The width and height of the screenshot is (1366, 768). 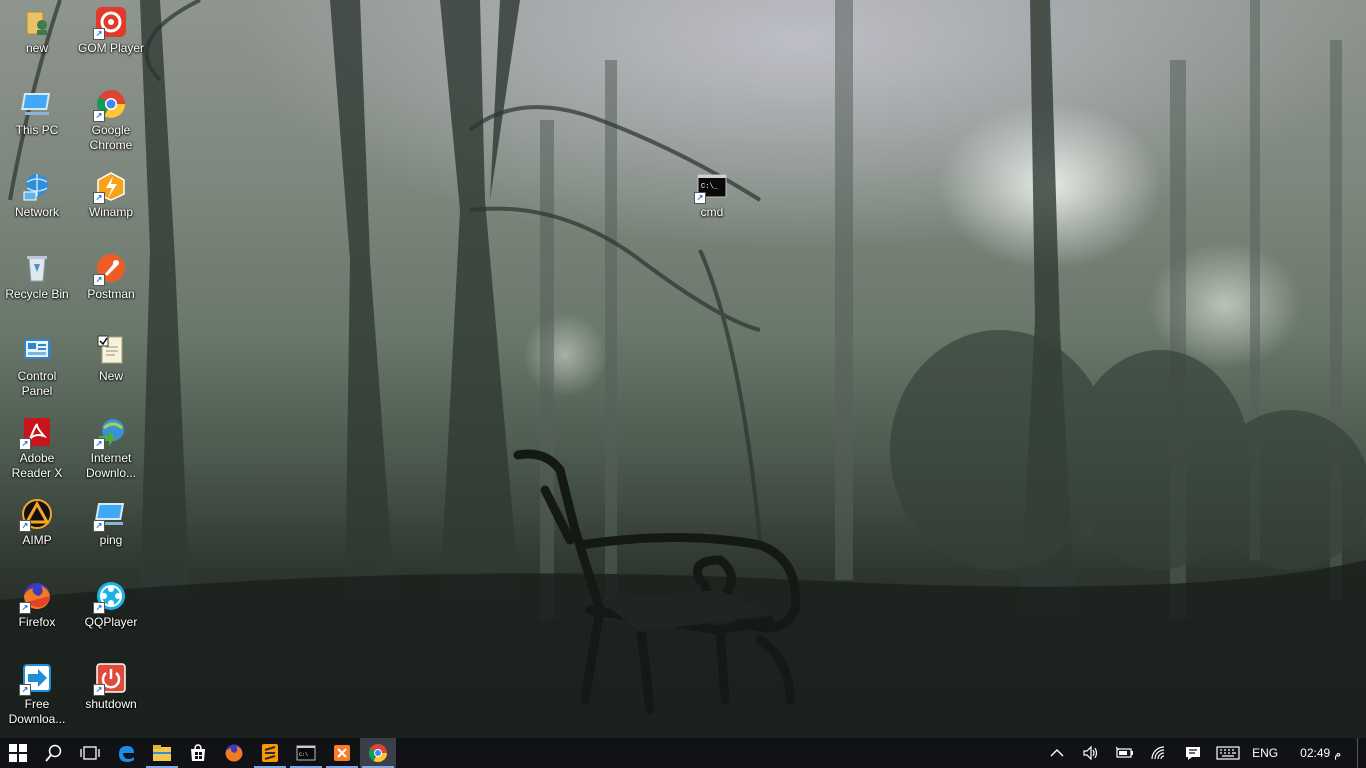 I want to click on task-view-icon, so click(x=90, y=753).